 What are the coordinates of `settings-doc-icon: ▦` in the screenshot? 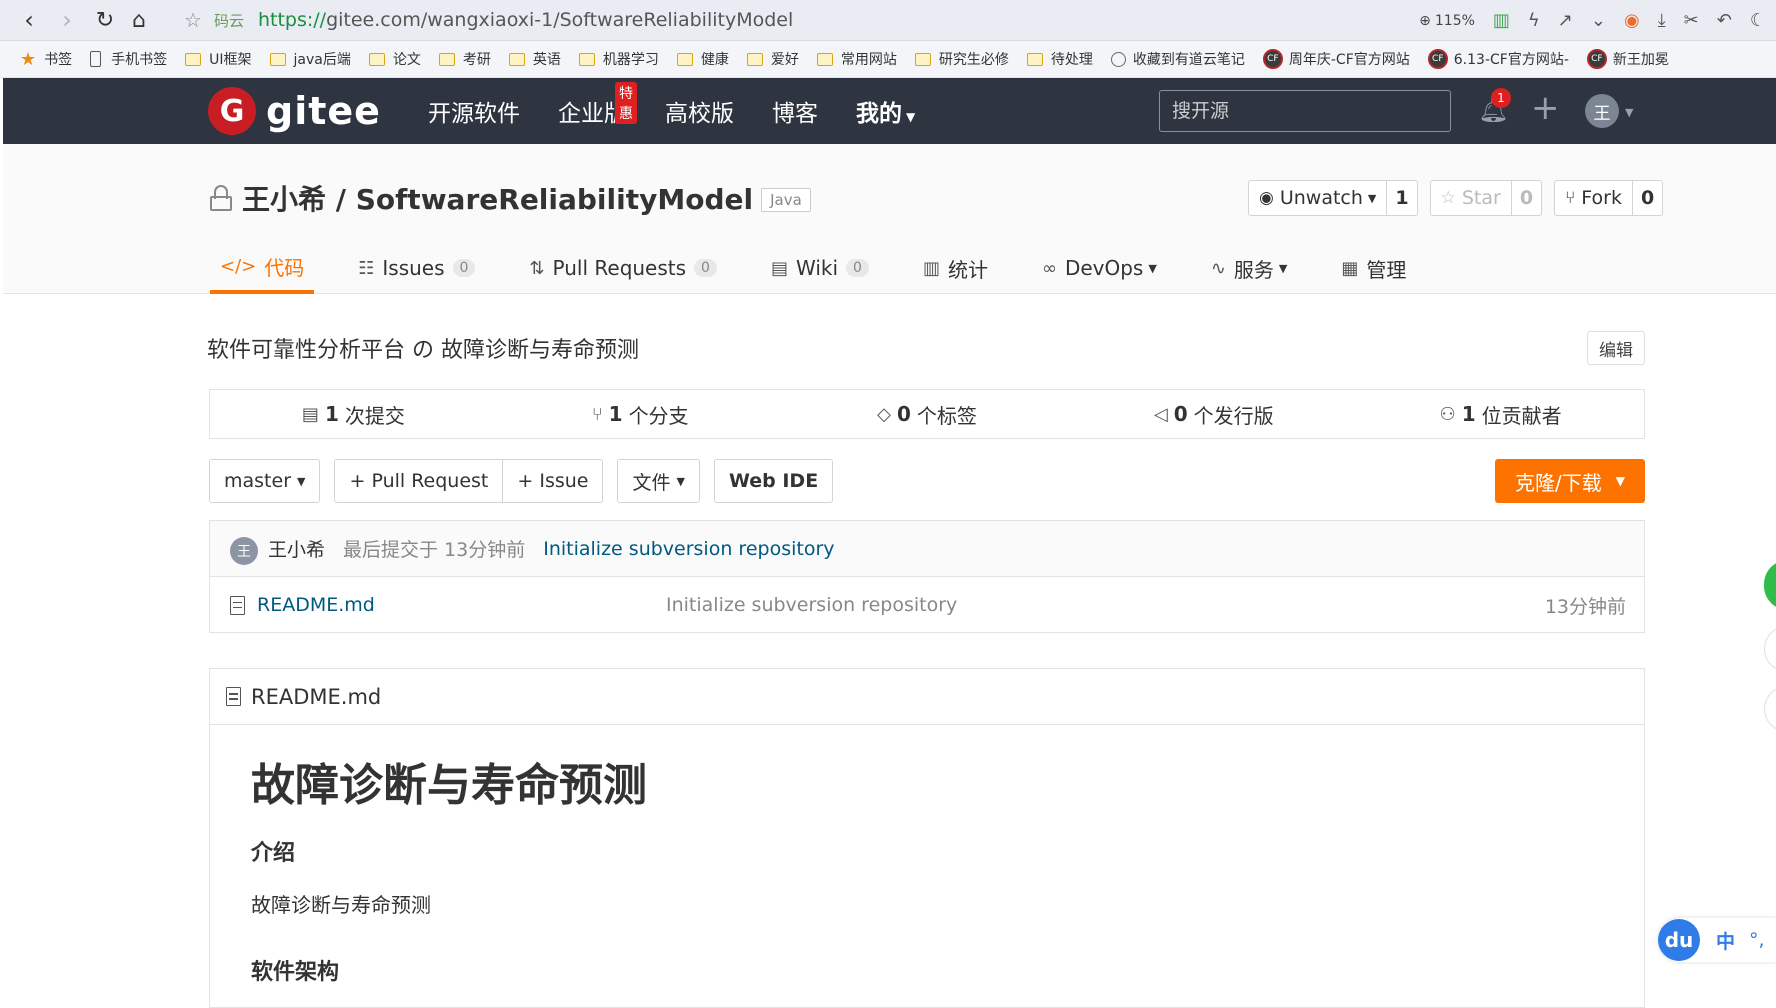 It's located at (1350, 268).